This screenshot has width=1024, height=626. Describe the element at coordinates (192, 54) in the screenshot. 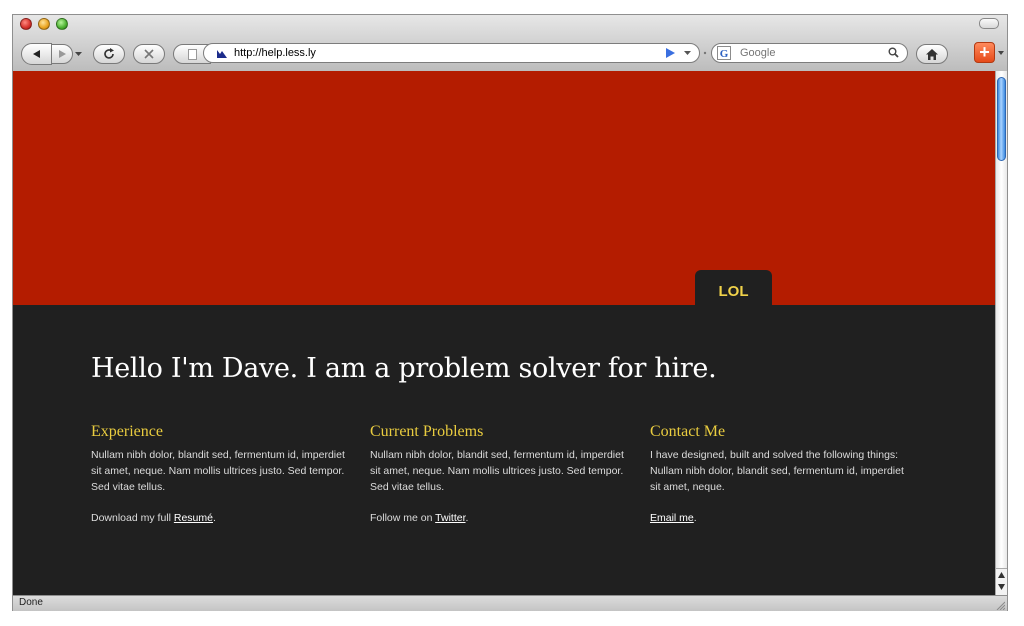

I see `page-icon` at that location.